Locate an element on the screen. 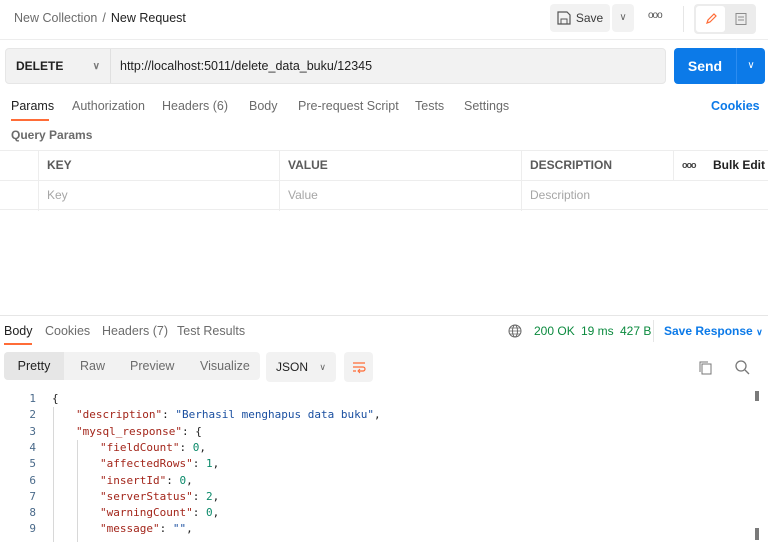 Image resolution: width=768 pixels, height=548 pixels. tab-tests: Tests is located at coordinates (429, 106).